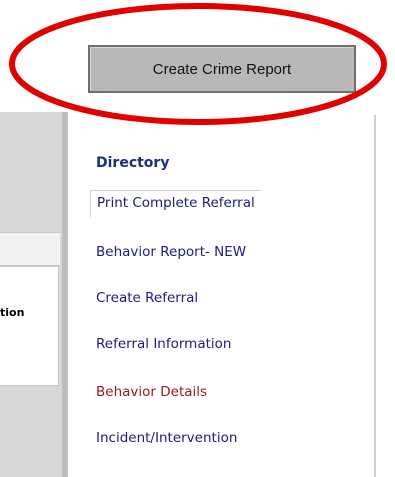 The width and height of the screenshot is (395, 477). What do you see at coordinates (175, 203) in the screenshot?
I see `menu-item-print-complete-referral: Print Complete Referral` at bounding box center [175, 203].